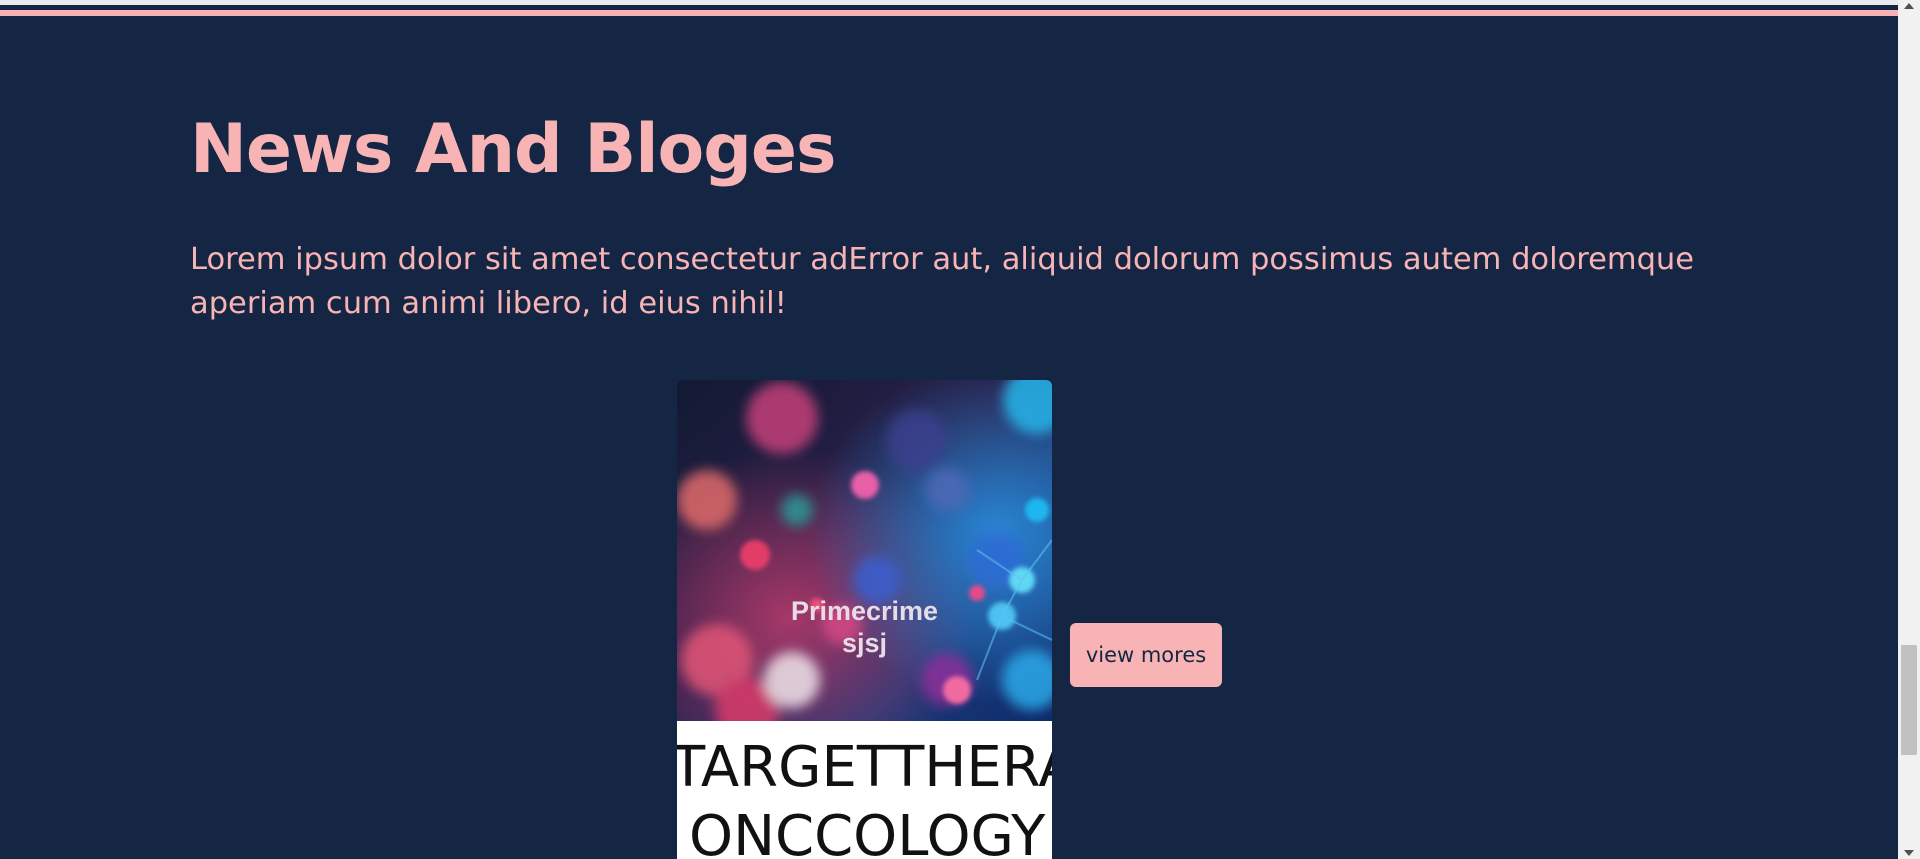 Image resolution: width=1920 pixels, height=859 pixels. I want to click on view-more-button: view mores, so click(1146, 655).